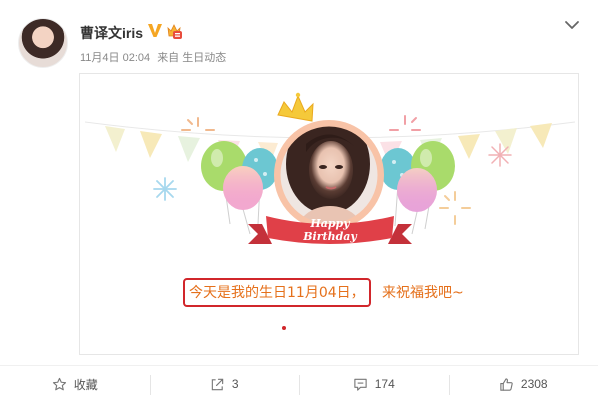 This screenshot has height=402, width=598. What do you see at coordinates (85, 384) in the screenshot?
I see `favorite-label: 收藏` at bounding box center [85, 384].